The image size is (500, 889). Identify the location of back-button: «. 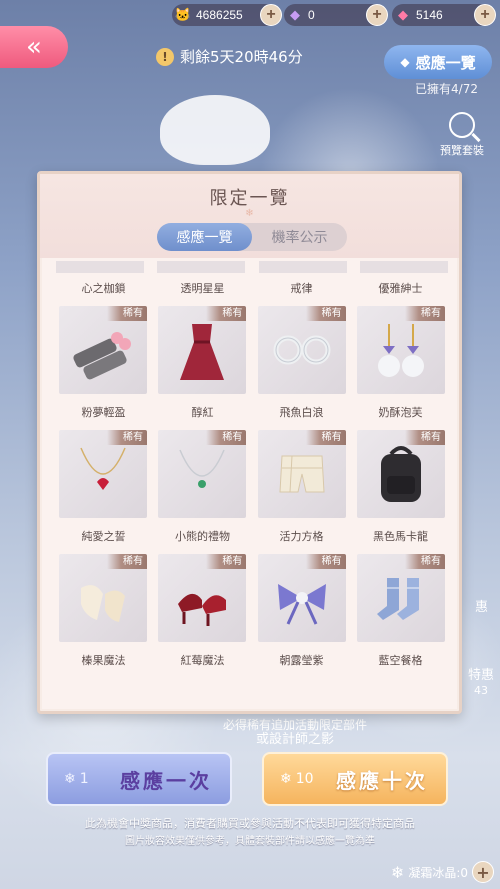
(34, 47).